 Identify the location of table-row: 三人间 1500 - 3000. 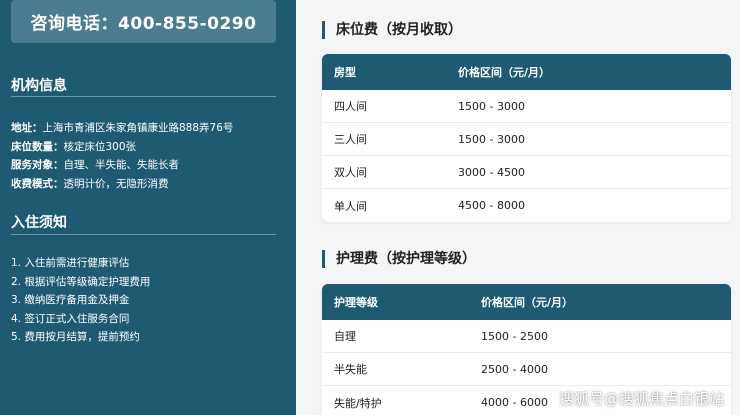
(526, 139).